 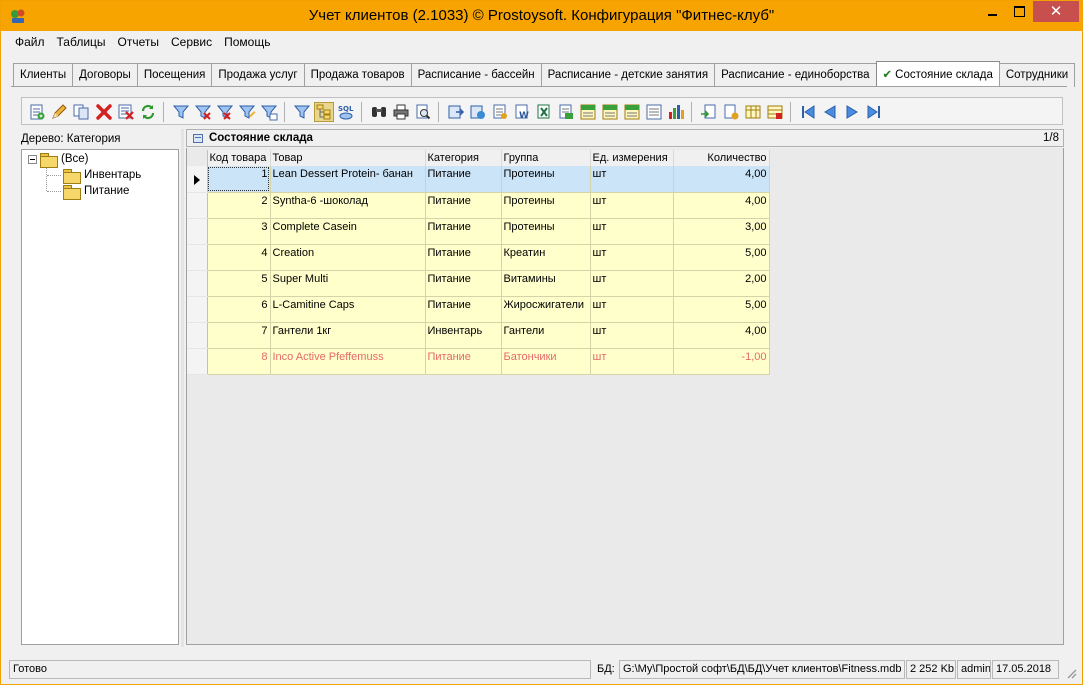 What do you see at coordinates (775, 112) in the screenshot?
I see `fields-icon` at bounding box center [775, 112].